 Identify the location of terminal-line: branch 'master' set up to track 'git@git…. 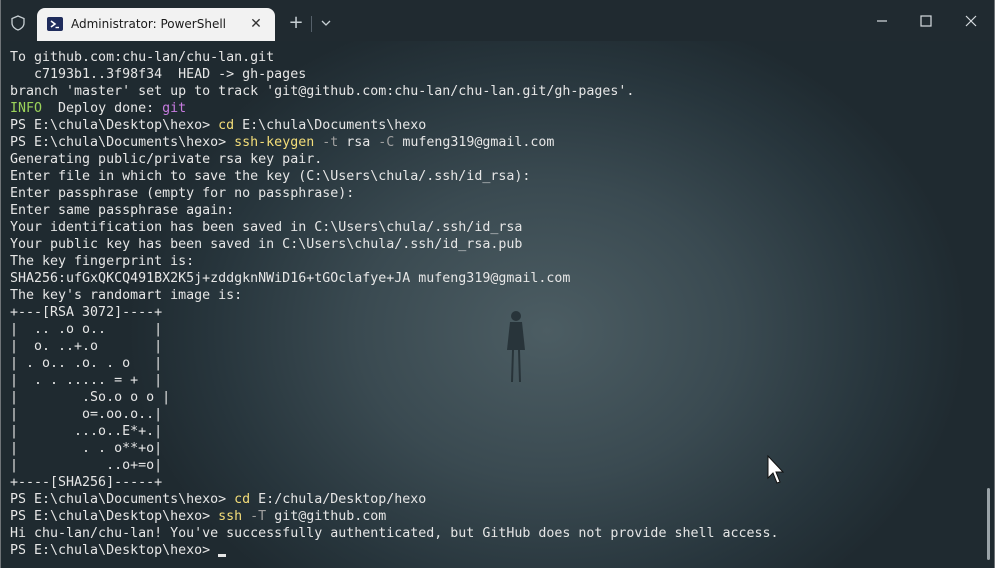
(322, 91).